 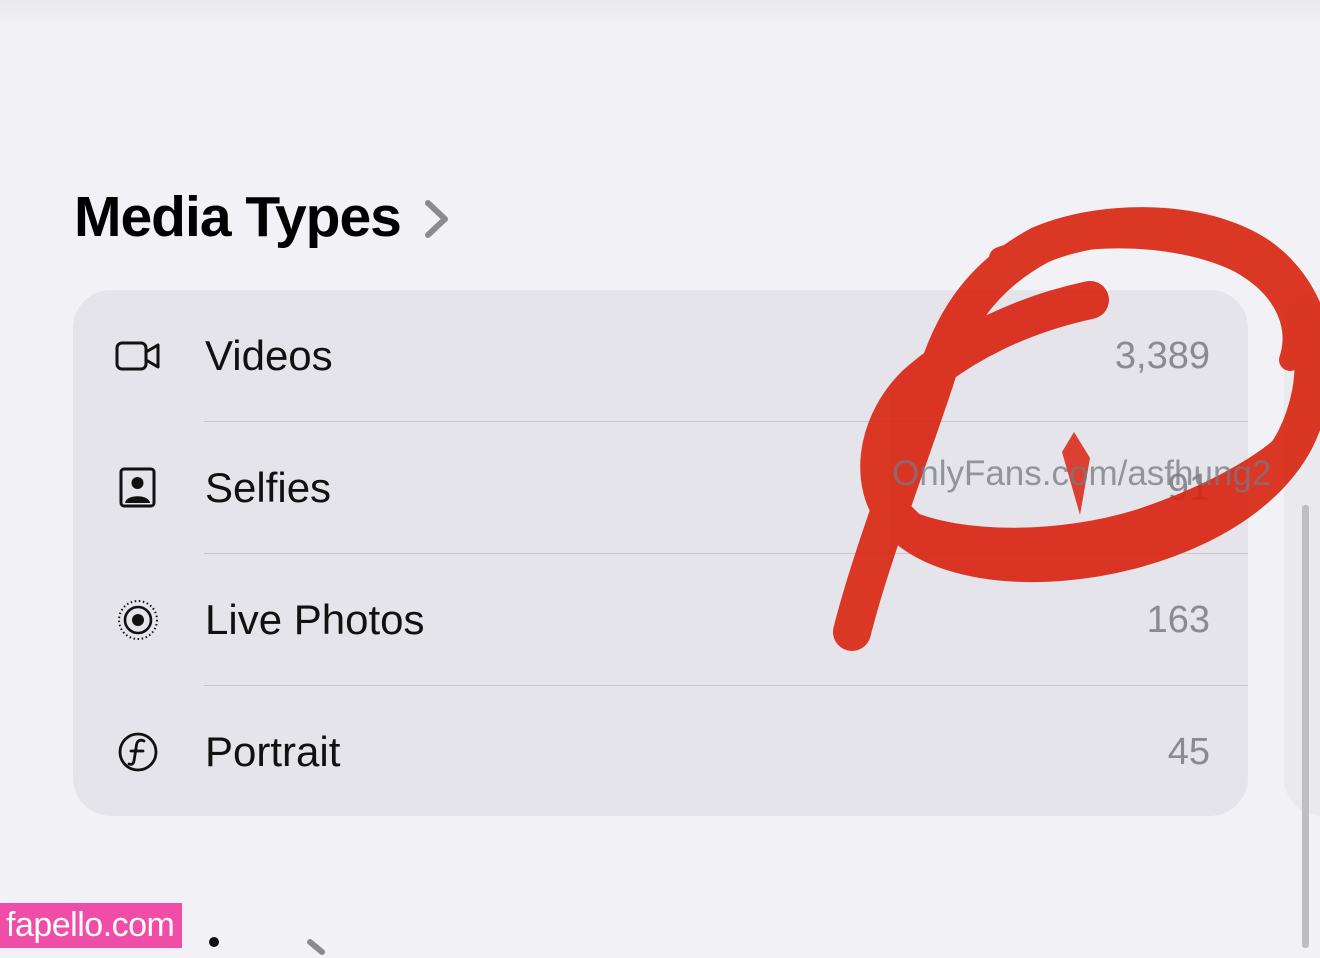 What do you see at coordinates (1178, 620) in the screenshot?
I see `list-item-count: 163` at bounding box center [1178, 620].